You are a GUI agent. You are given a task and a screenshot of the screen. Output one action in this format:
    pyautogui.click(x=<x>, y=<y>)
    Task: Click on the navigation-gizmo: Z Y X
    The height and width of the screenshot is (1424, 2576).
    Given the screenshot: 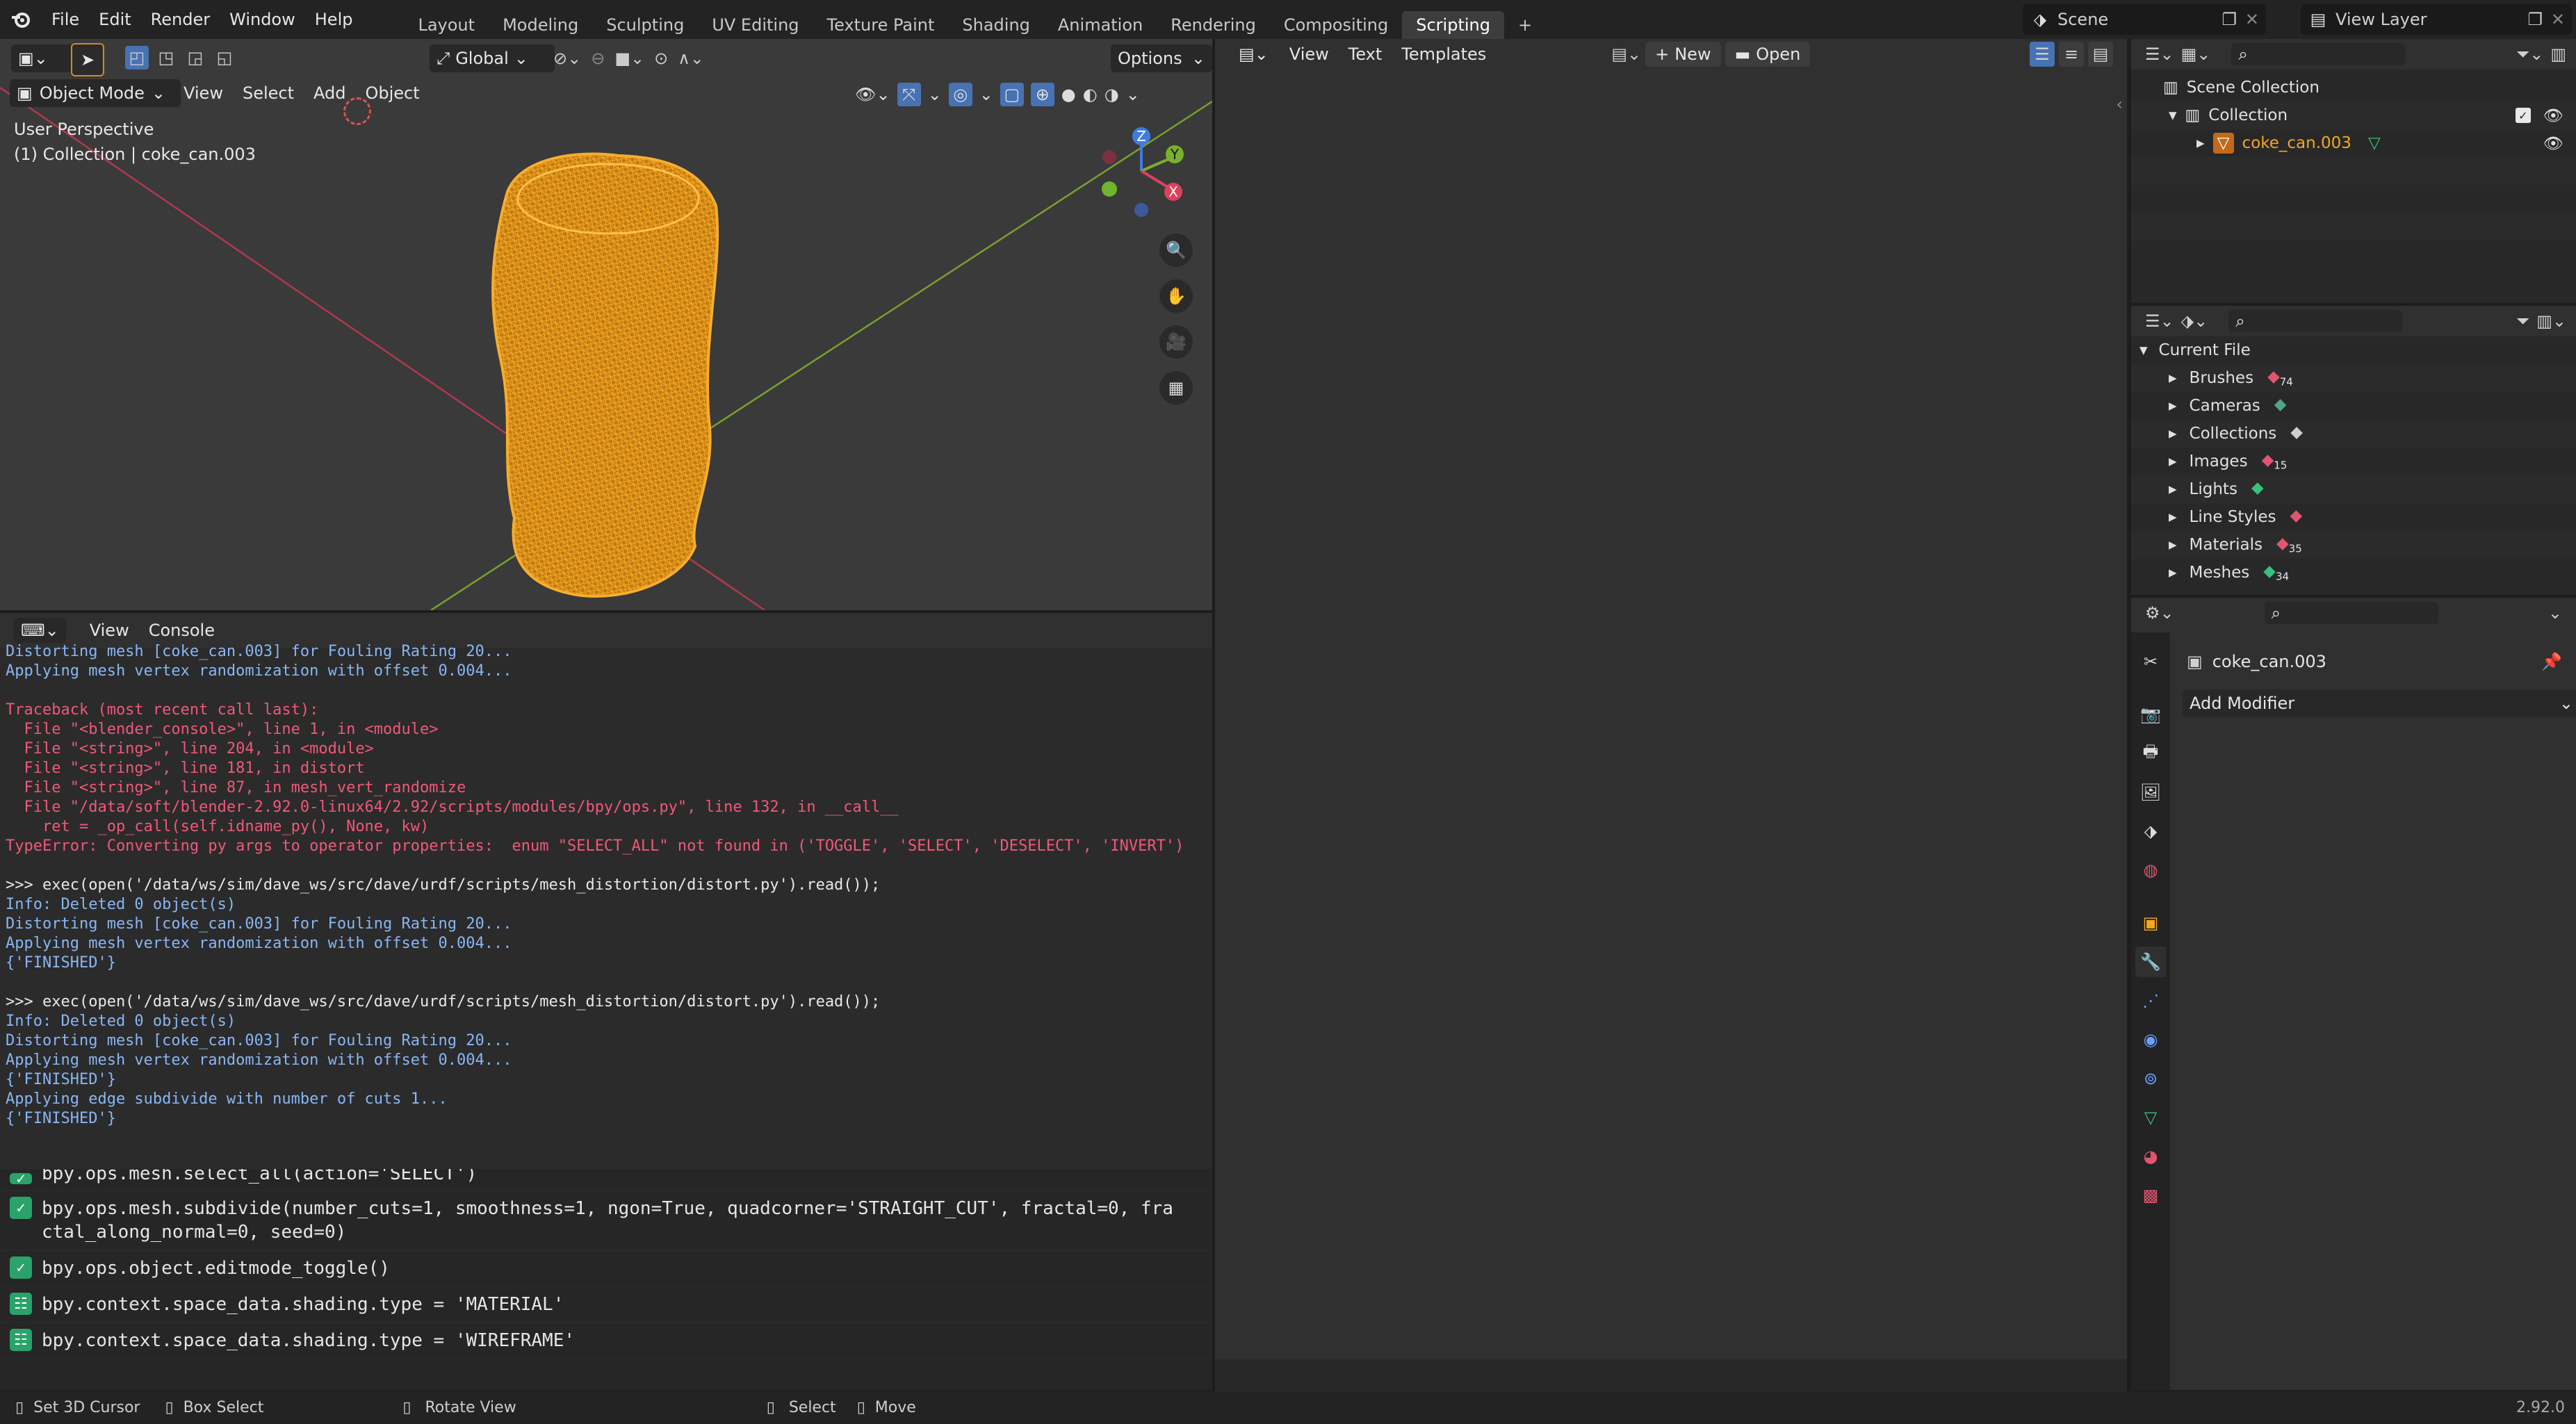 What is the action you would take?
    pyautogui.click(x=1140, y=171)
    